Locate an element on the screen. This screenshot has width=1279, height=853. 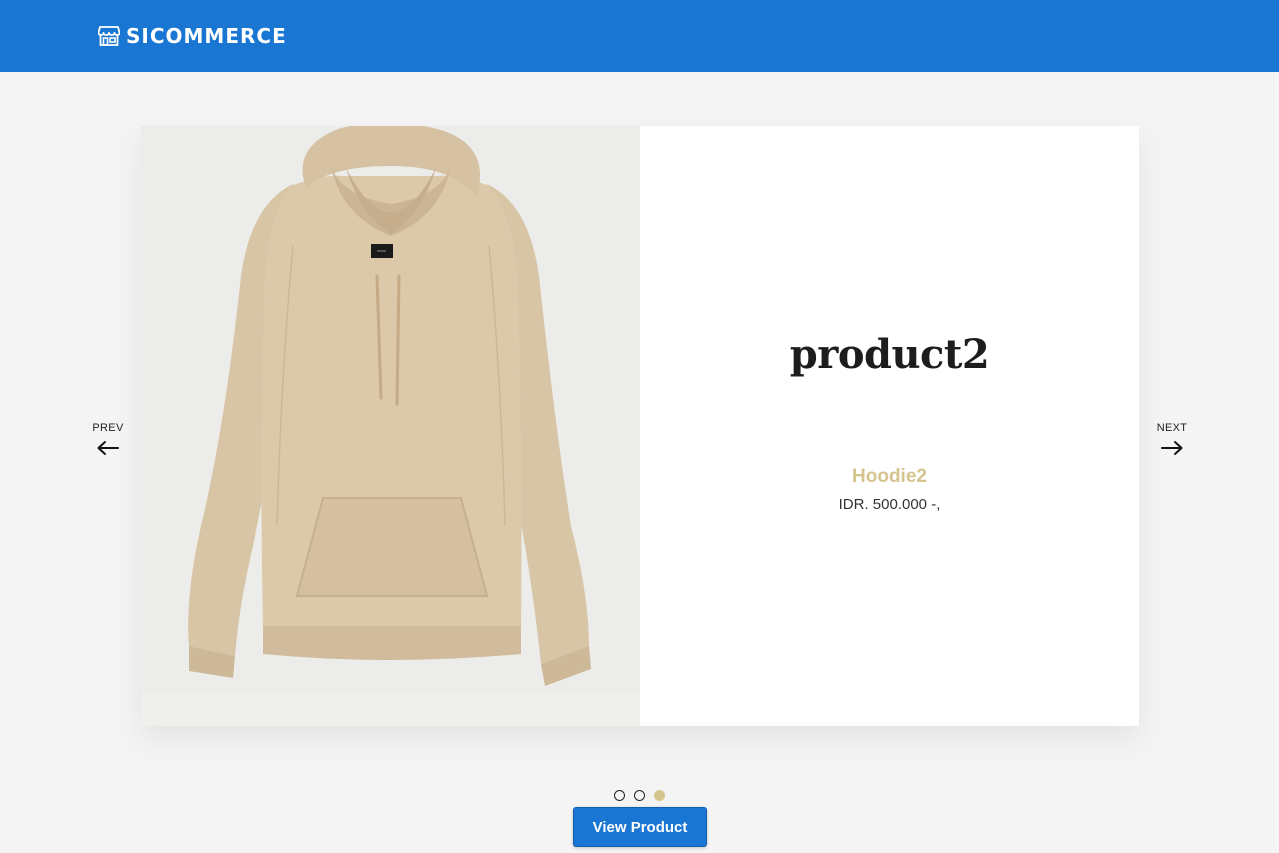
slider-dots is located at coordinates (639, 795).